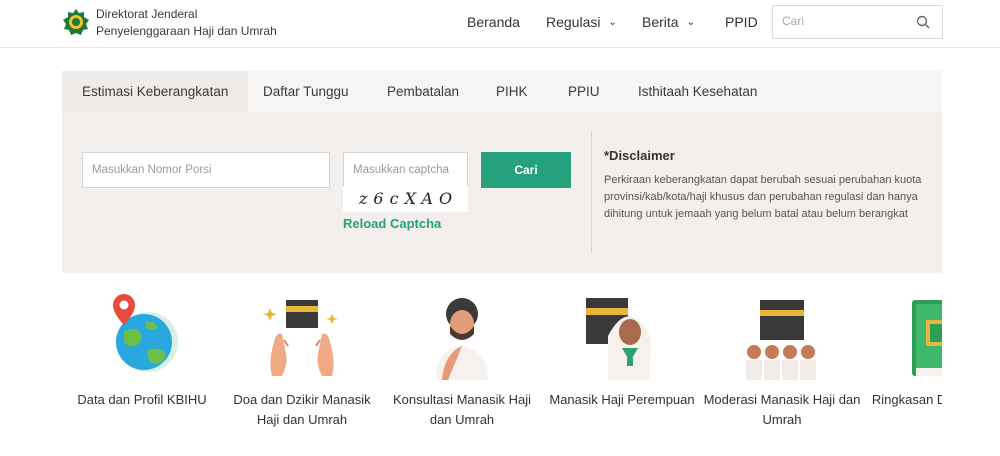  What do you see at coordinates (902, 349) in the screenshot?
I see `service-item-ringkasan-doa: Ringkasan Doa Haji dan` at bounding box center [902, 349].